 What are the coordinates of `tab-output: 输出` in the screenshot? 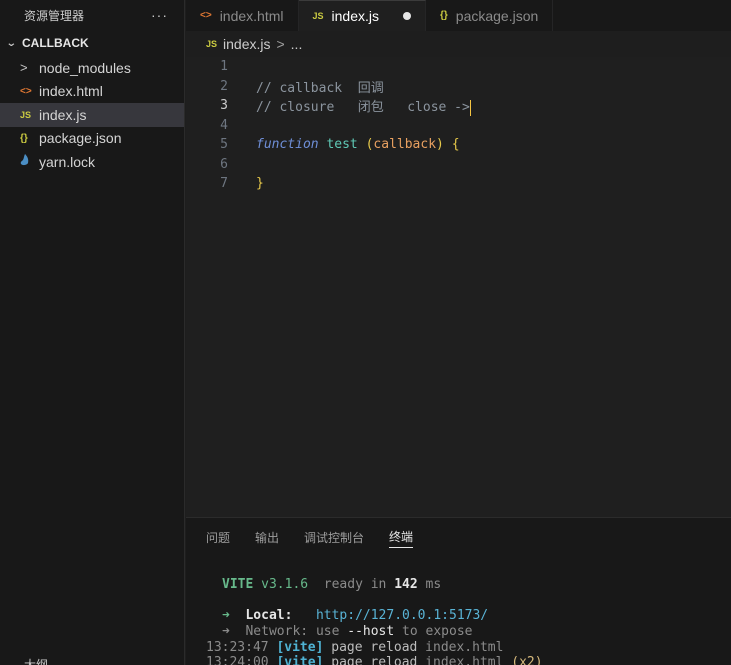 It's located at (267, 537).